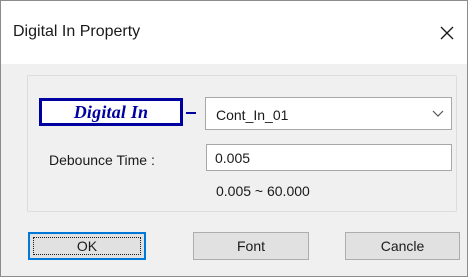 Image resolution: width=468 pixels, height=277 pixels. What do you see at coordinates (263, 191) in the screenshot?
I see `debounce-range-text: 0.005 ~ 60.000` at bounding box center [263, 191].